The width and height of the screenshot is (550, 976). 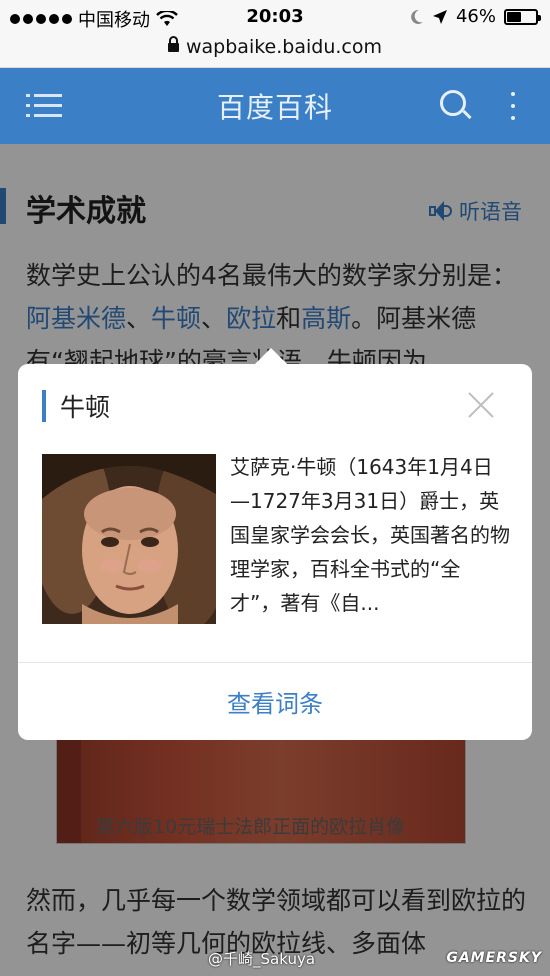 I want to click on gamersky-logo: GAMERSKY, so click(x=494, y=958).